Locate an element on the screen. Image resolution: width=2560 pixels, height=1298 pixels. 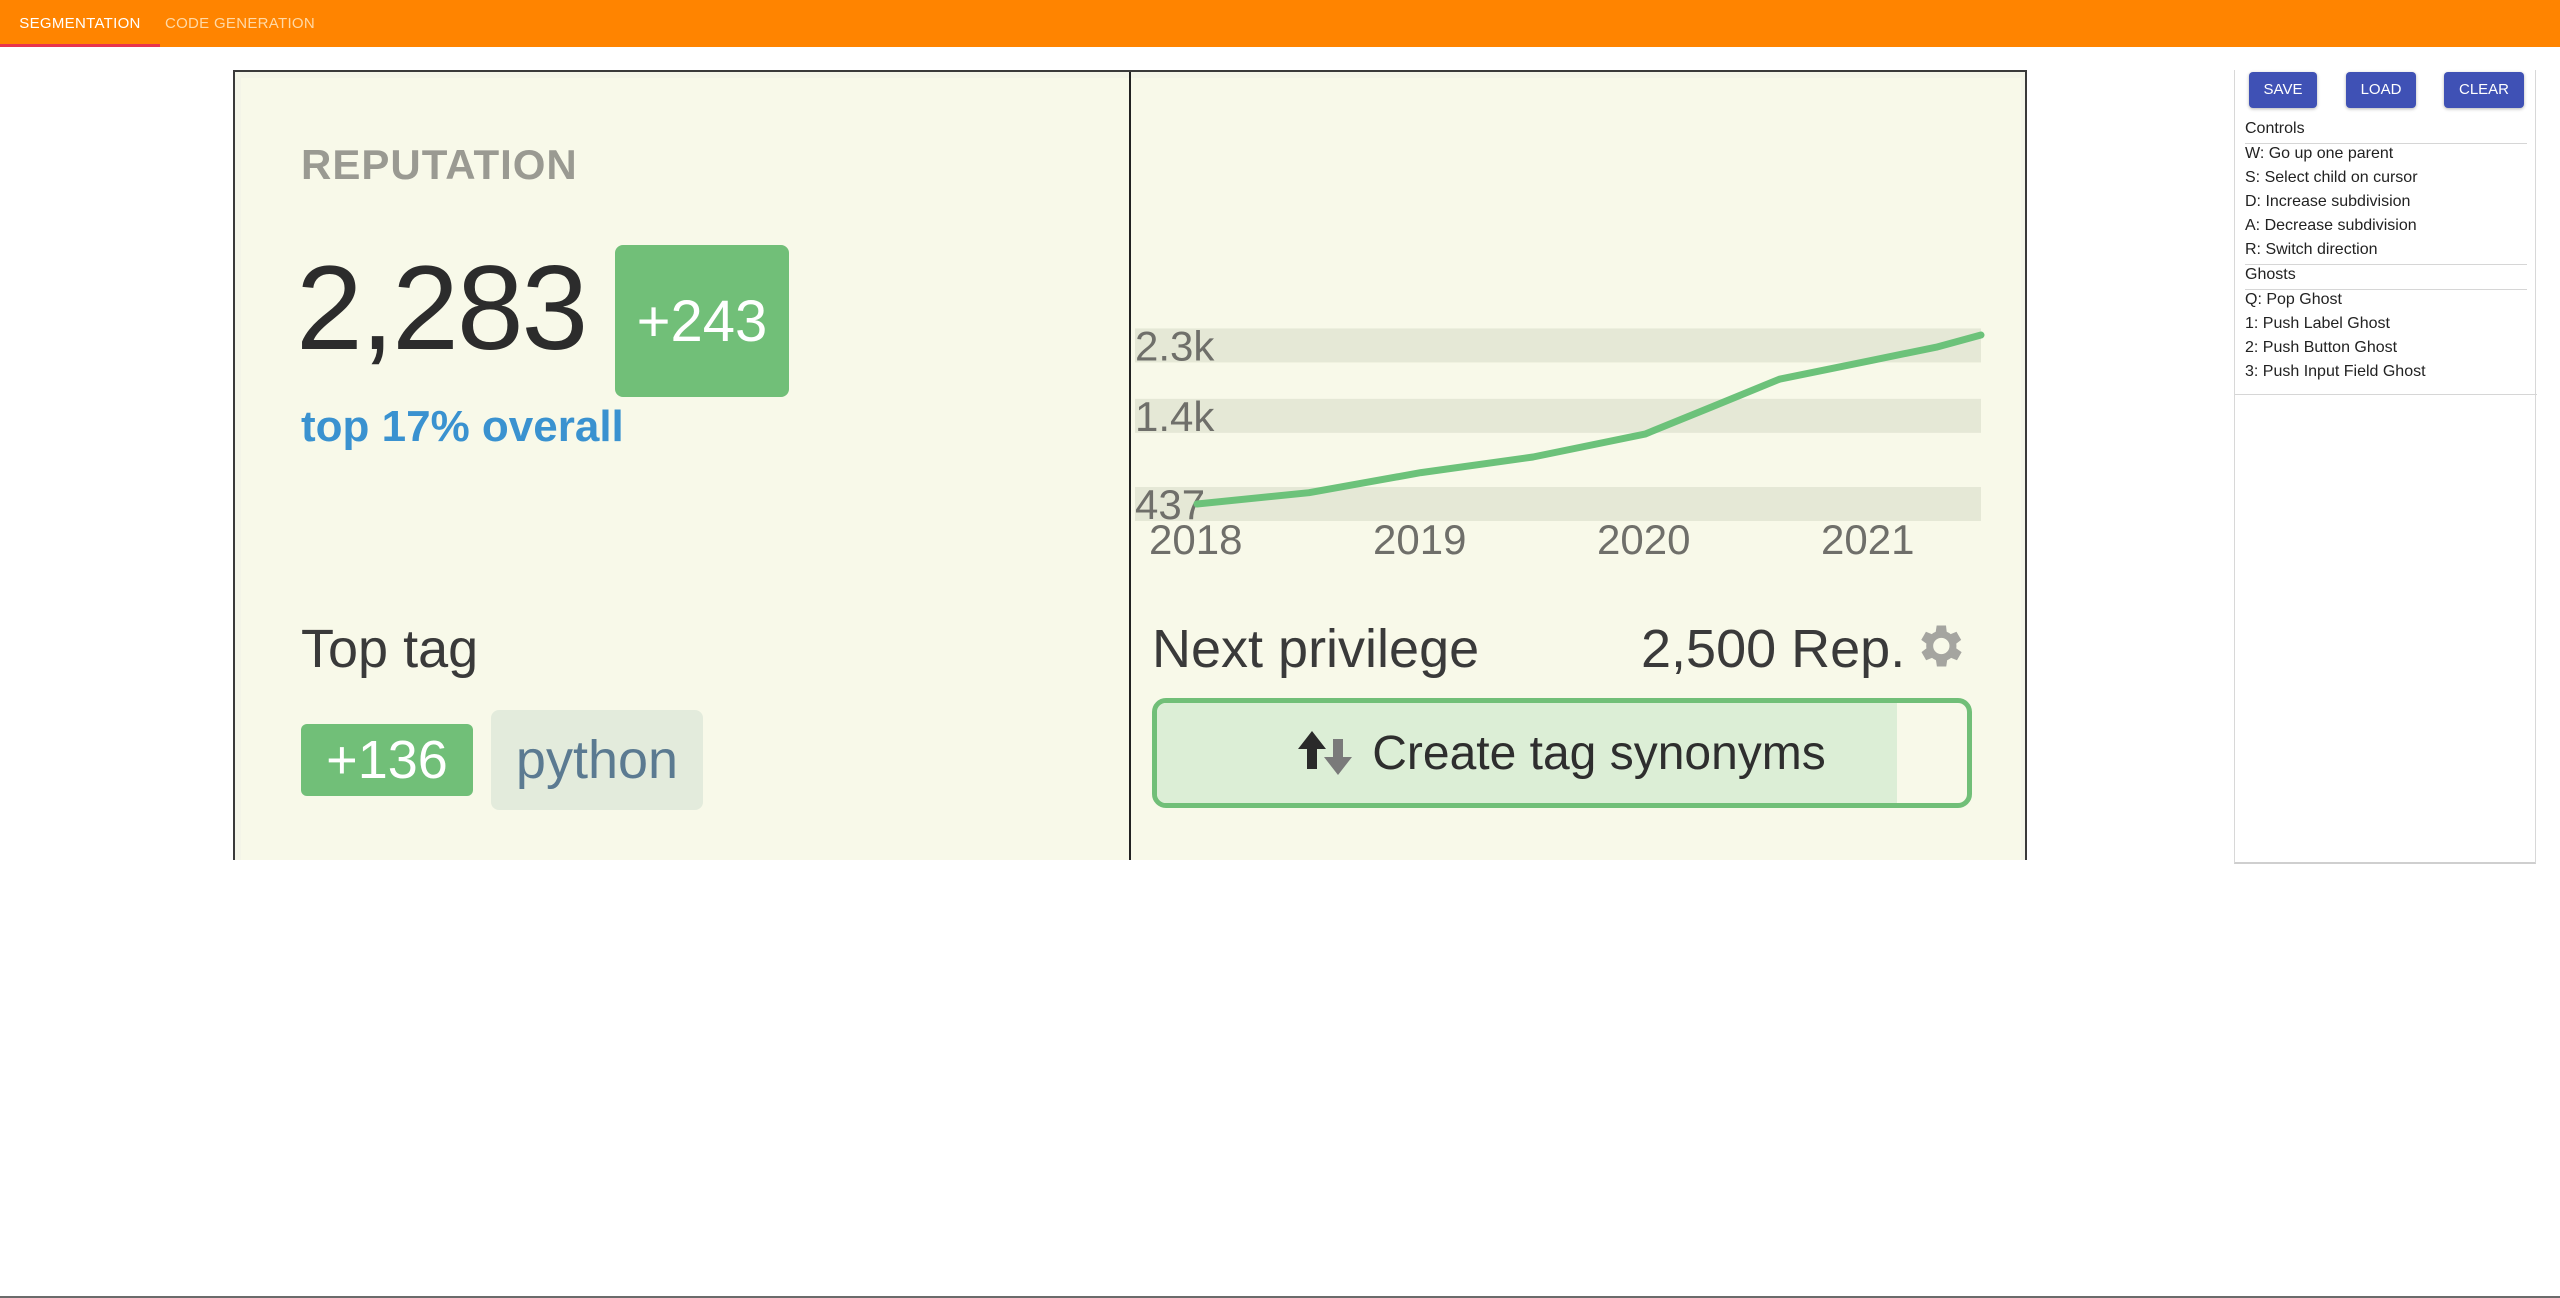
reputation-value: 2,283 is located at coordinates (442, 308).